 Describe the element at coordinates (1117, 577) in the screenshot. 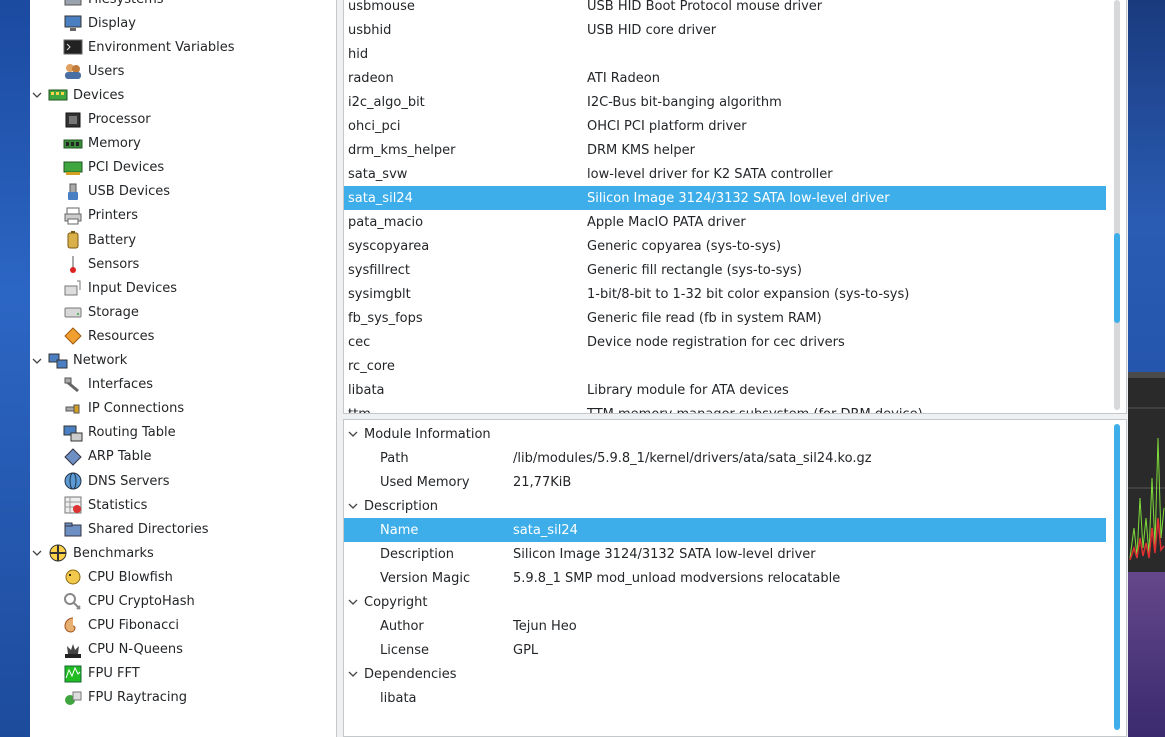

I see `details-scrollbar` at that location.